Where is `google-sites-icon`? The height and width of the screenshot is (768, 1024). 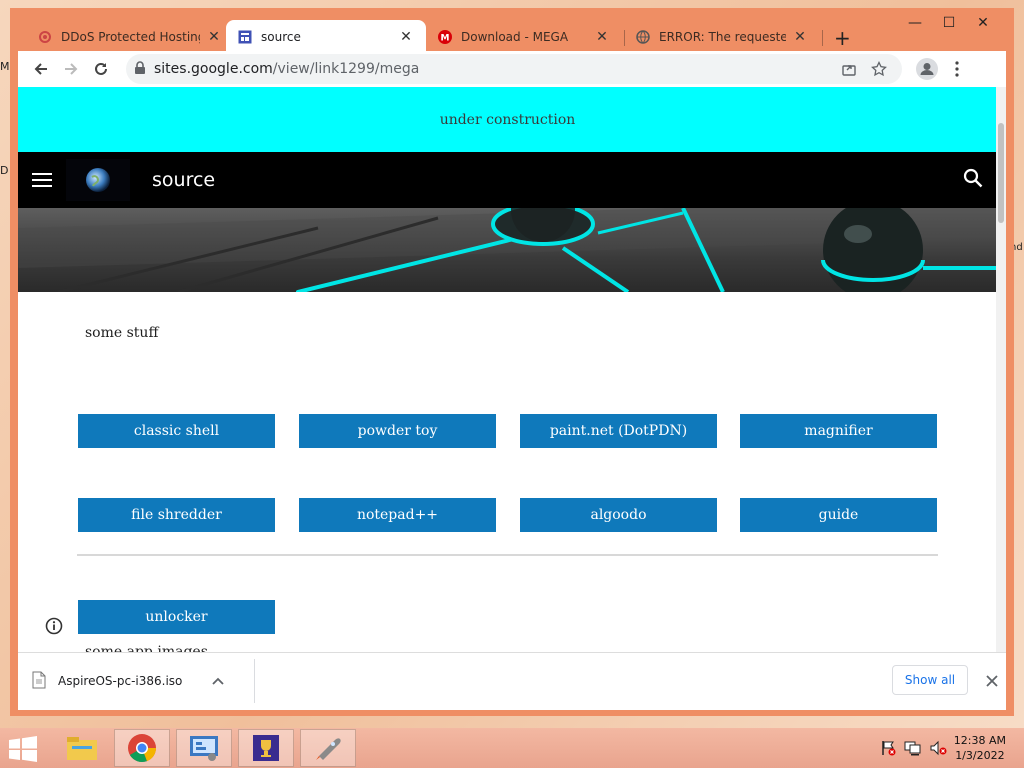
google-sites-icon is located at coordinates (245, 37).